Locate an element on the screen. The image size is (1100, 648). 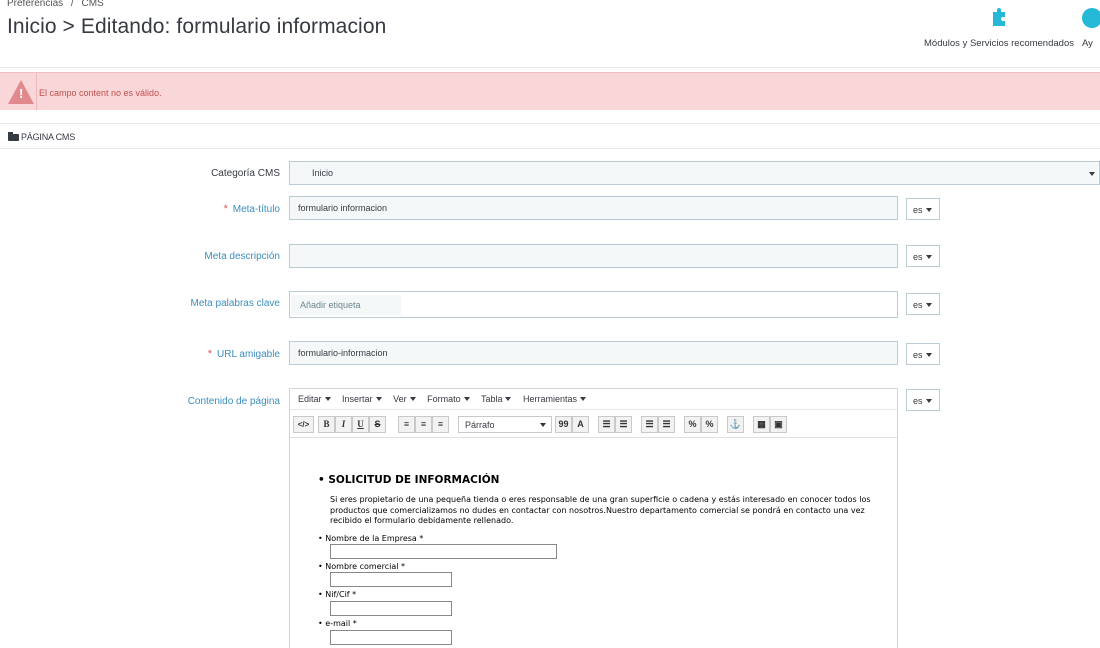
format-select: Párrafo is located at coordinates (505, 424).